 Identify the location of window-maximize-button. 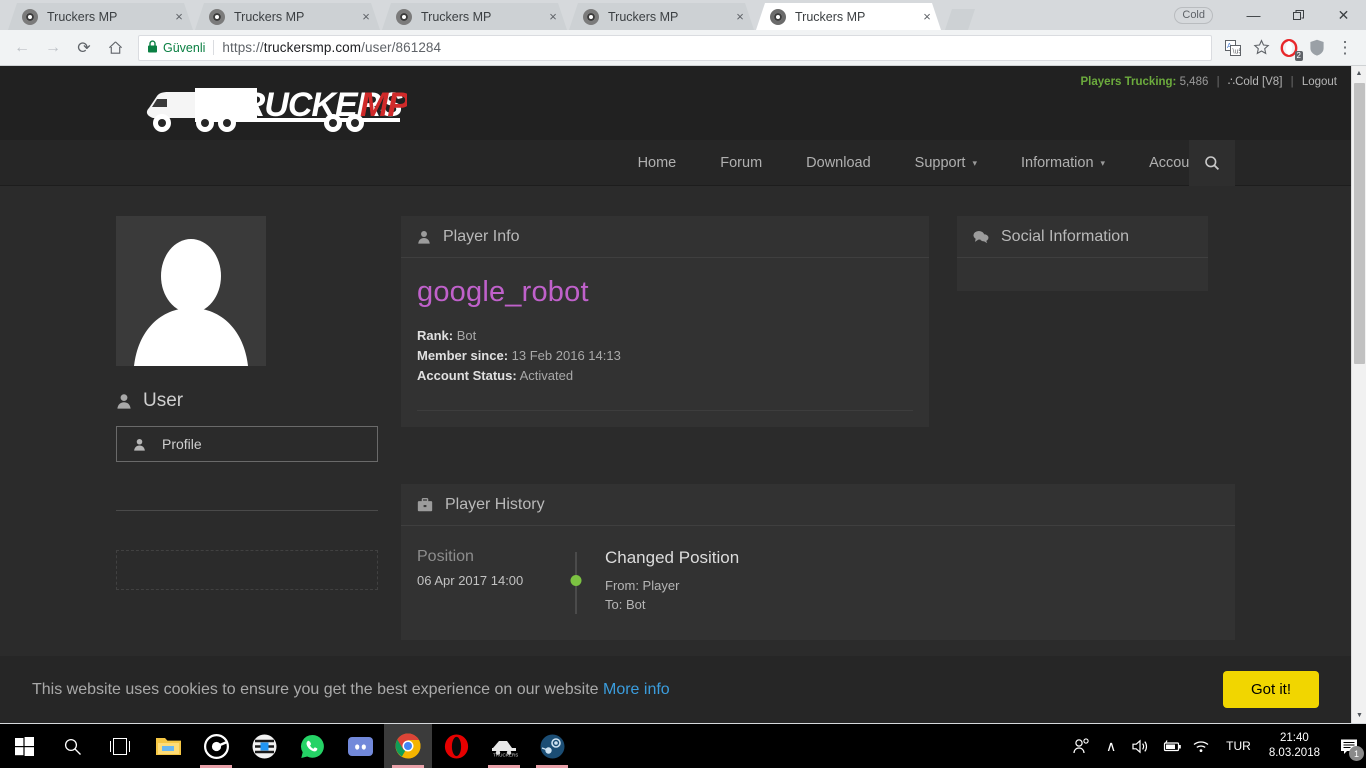
(1298, 15).